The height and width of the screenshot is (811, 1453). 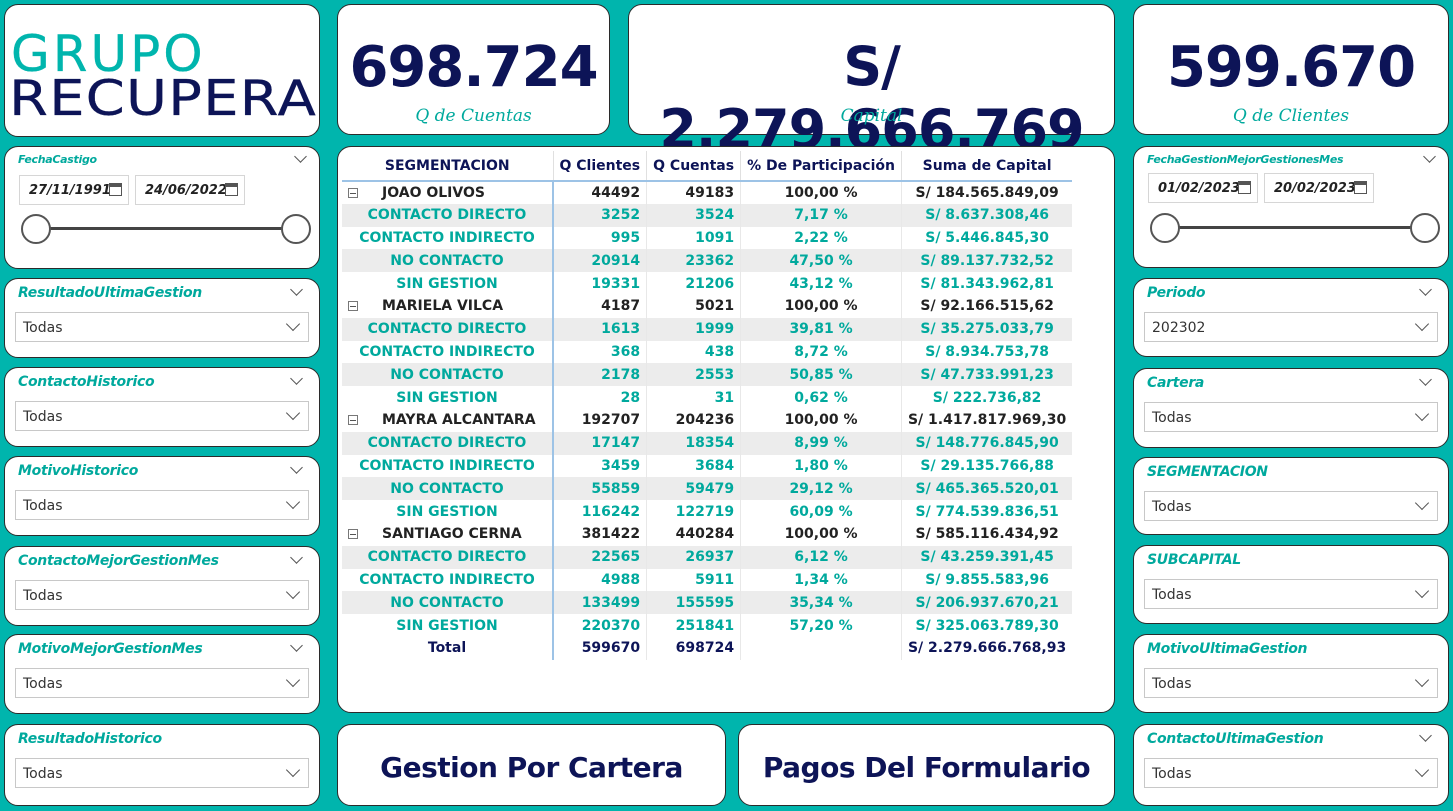 I want to click on cell-suma-capital: S/ 222.736,82, so click(x=987, y=397).